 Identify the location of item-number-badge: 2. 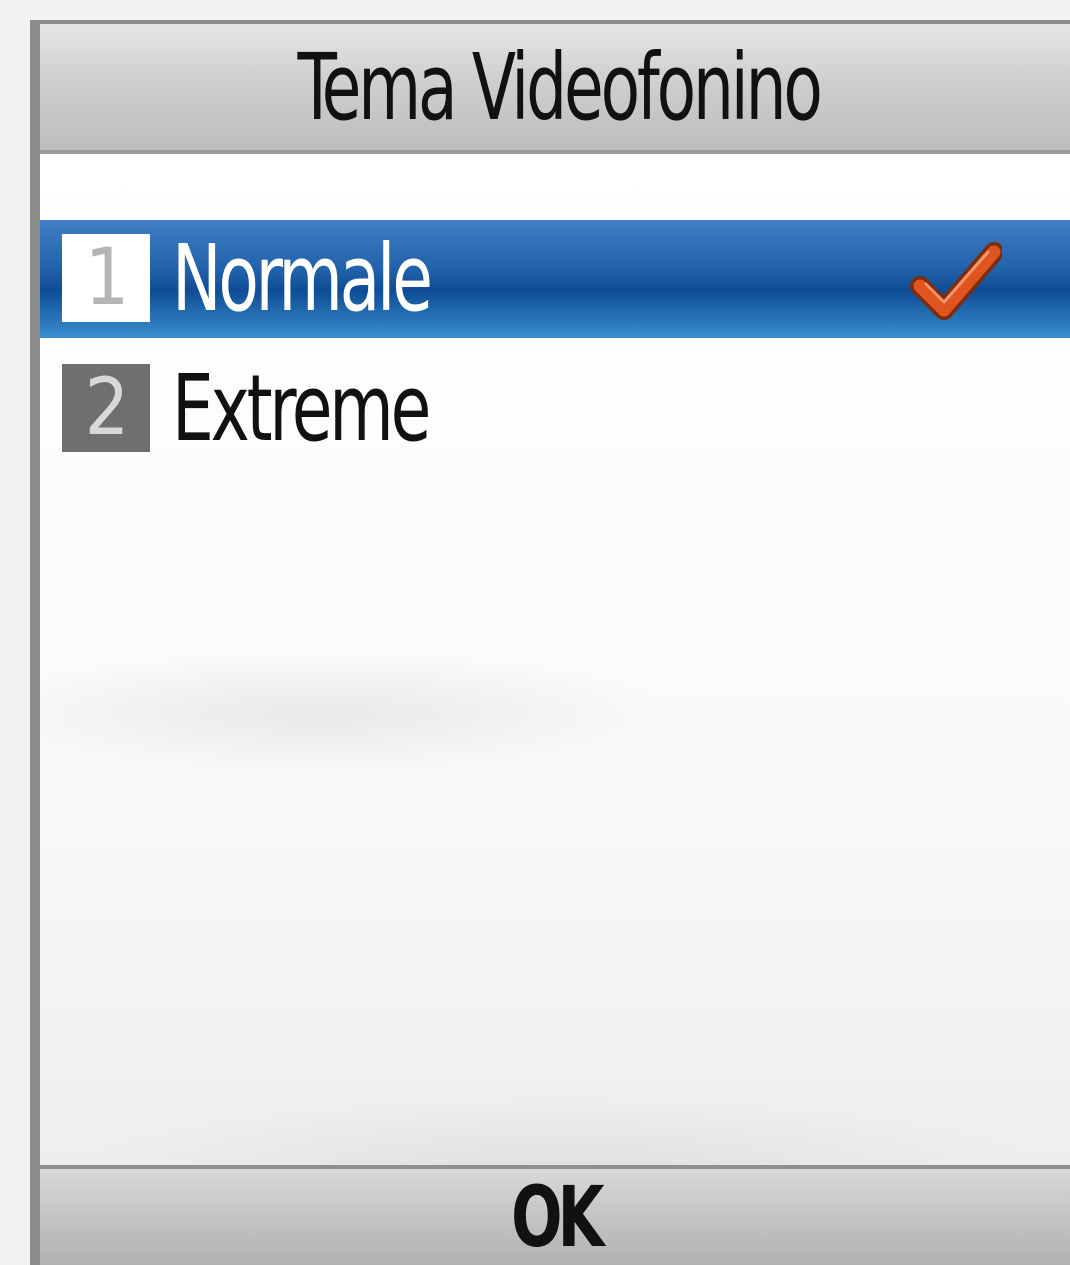
(106, 408).